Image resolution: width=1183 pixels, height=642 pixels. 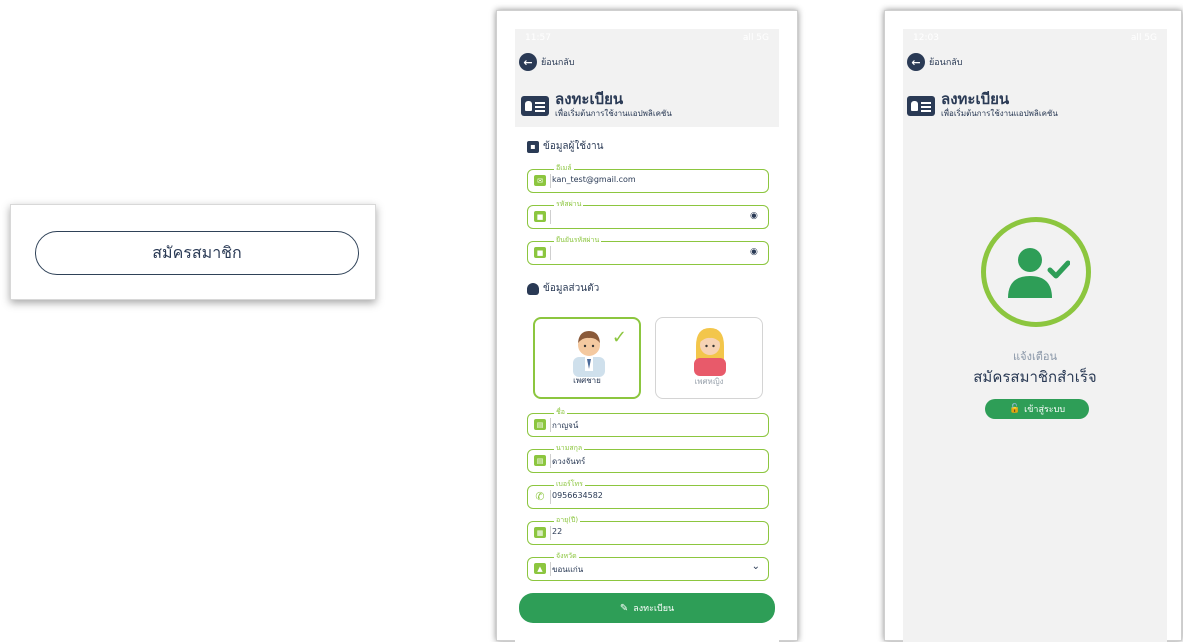 What do you see at coordinates (648, 566) in the screenshot?
I see `province-select: จังหวัด ▲ ขอนแก่น ⌄` at bounding box center [648, 566].